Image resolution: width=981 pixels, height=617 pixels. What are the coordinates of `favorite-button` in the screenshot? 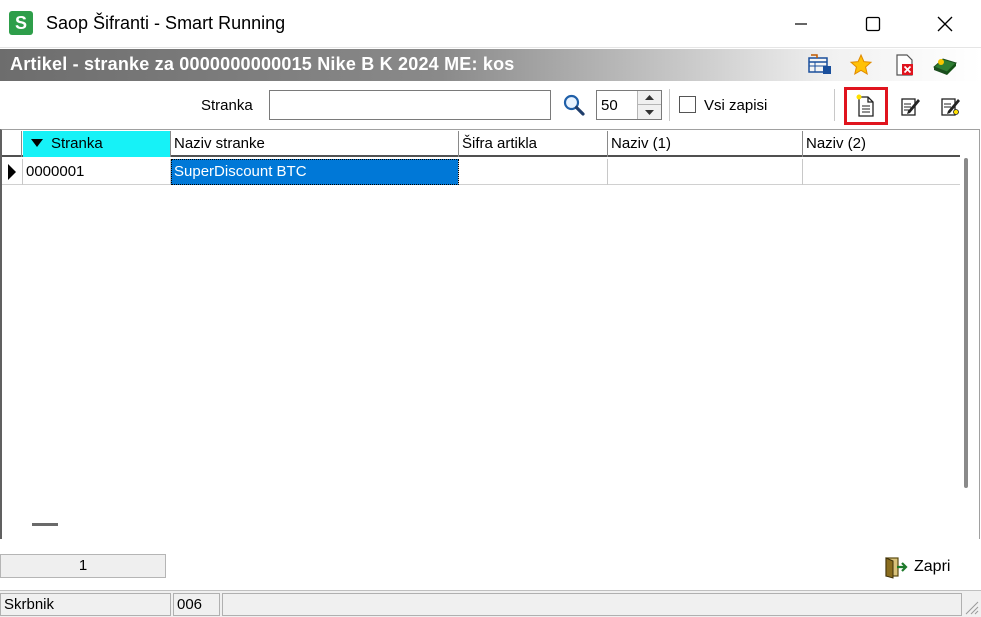 It's located at (861, 65).